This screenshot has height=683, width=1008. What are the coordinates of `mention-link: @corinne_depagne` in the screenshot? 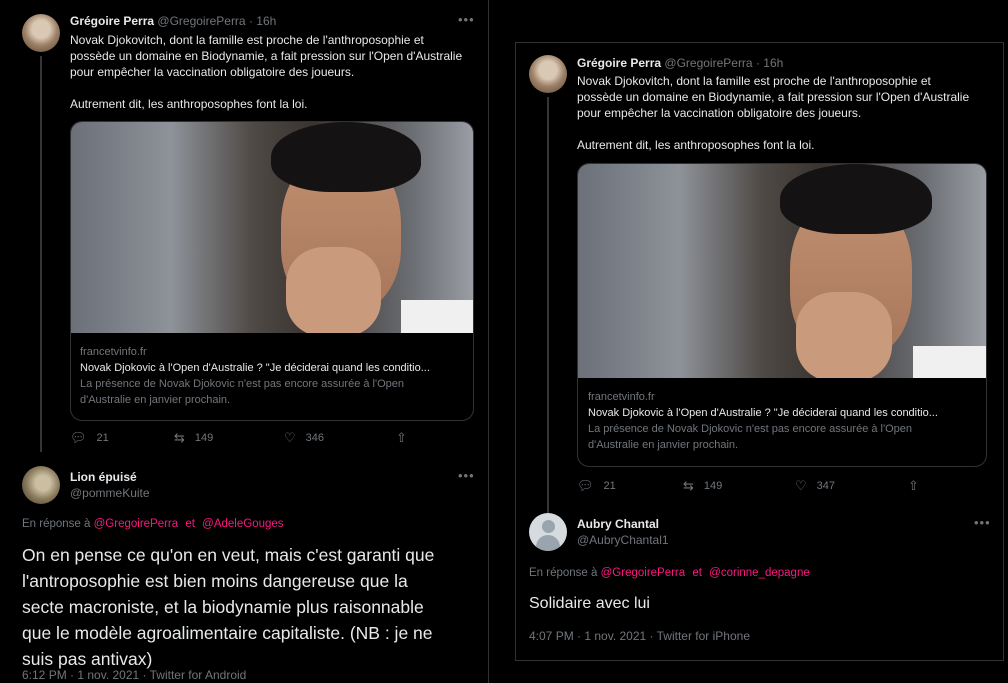 It's located at (759, 573).